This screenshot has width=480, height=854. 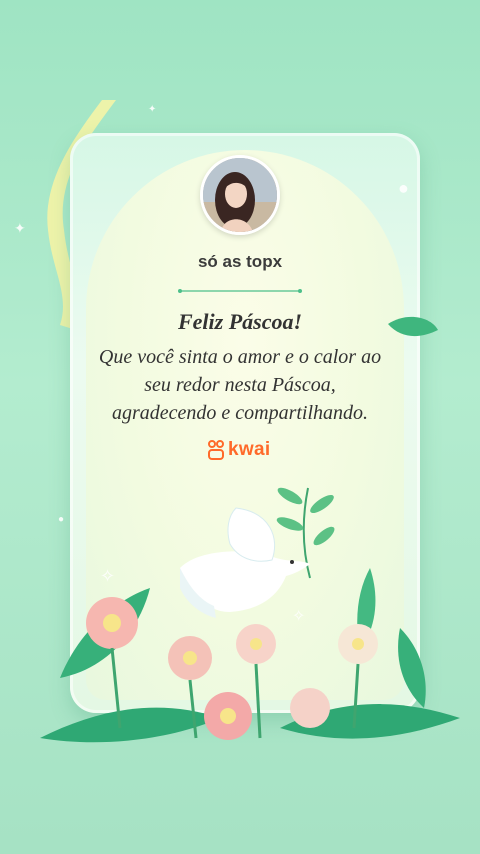 What do you see at coordinates (240, 262) in the screenshot?
I see `username: só as topx` at bounding box center [240, 262].